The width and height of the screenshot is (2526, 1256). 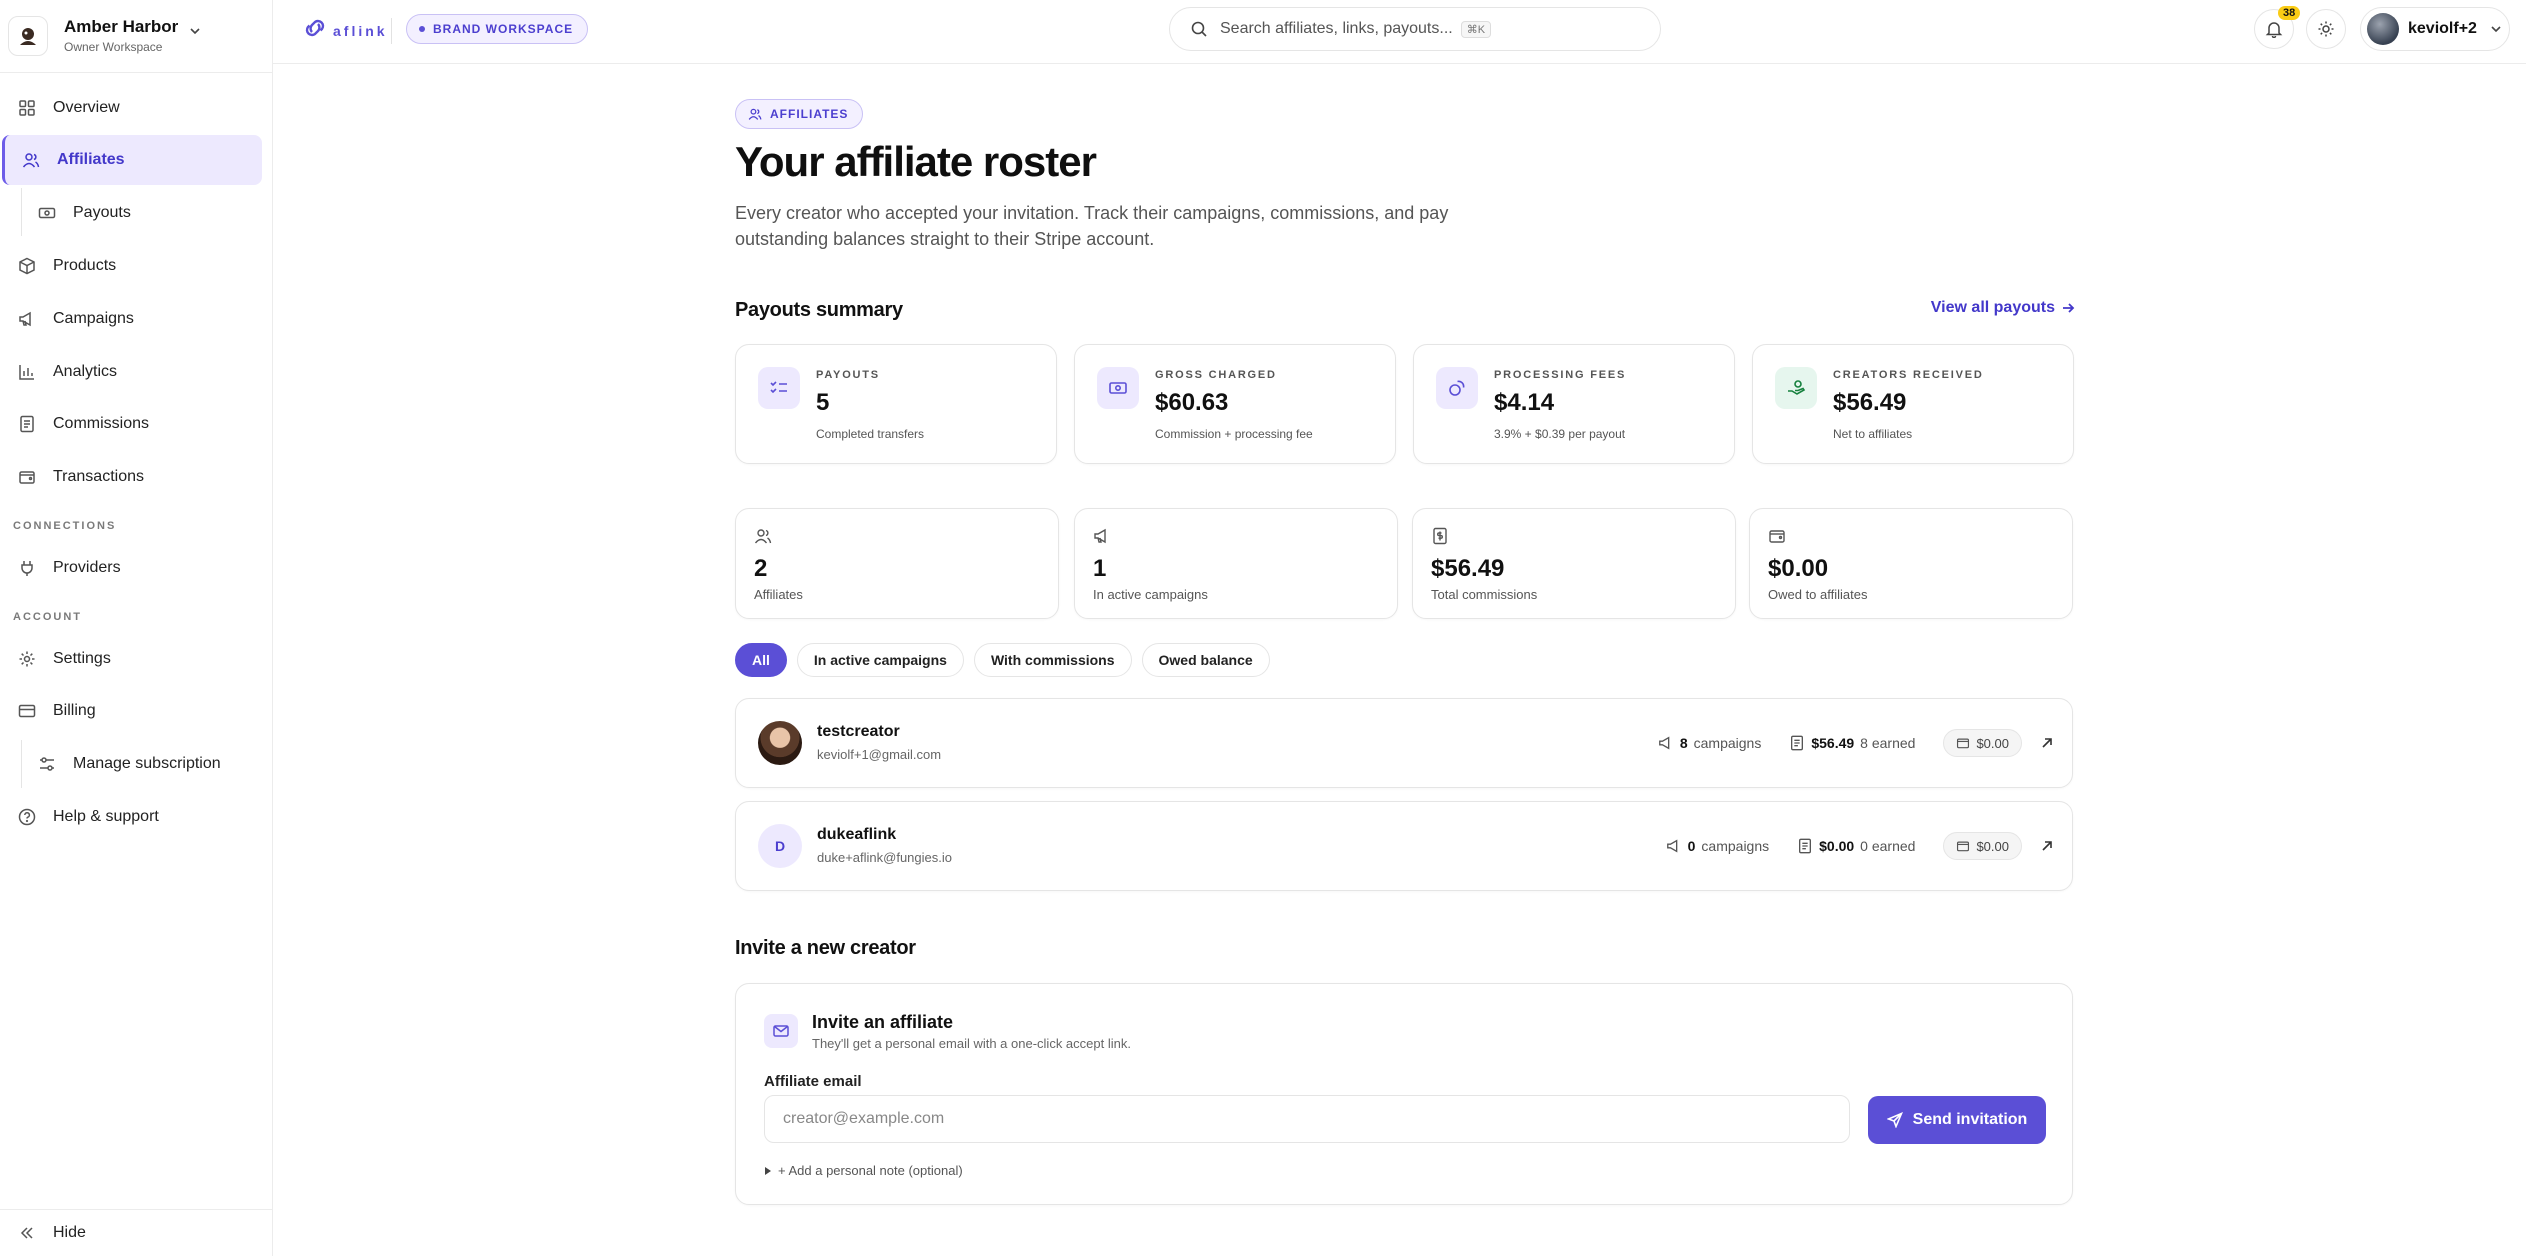 I want to click on sidebar-item-analytics: Analytics, so click(x=132, y=372).